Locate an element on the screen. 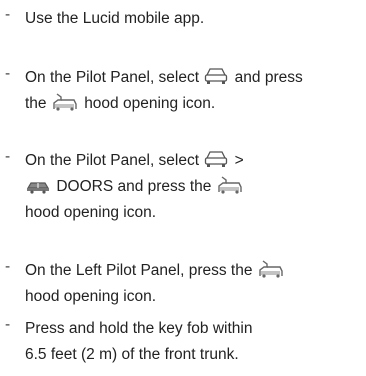 Image resolution: width=366 pixels, height=376 pixels. car-doors-icon is located at coordinates (38, 186).